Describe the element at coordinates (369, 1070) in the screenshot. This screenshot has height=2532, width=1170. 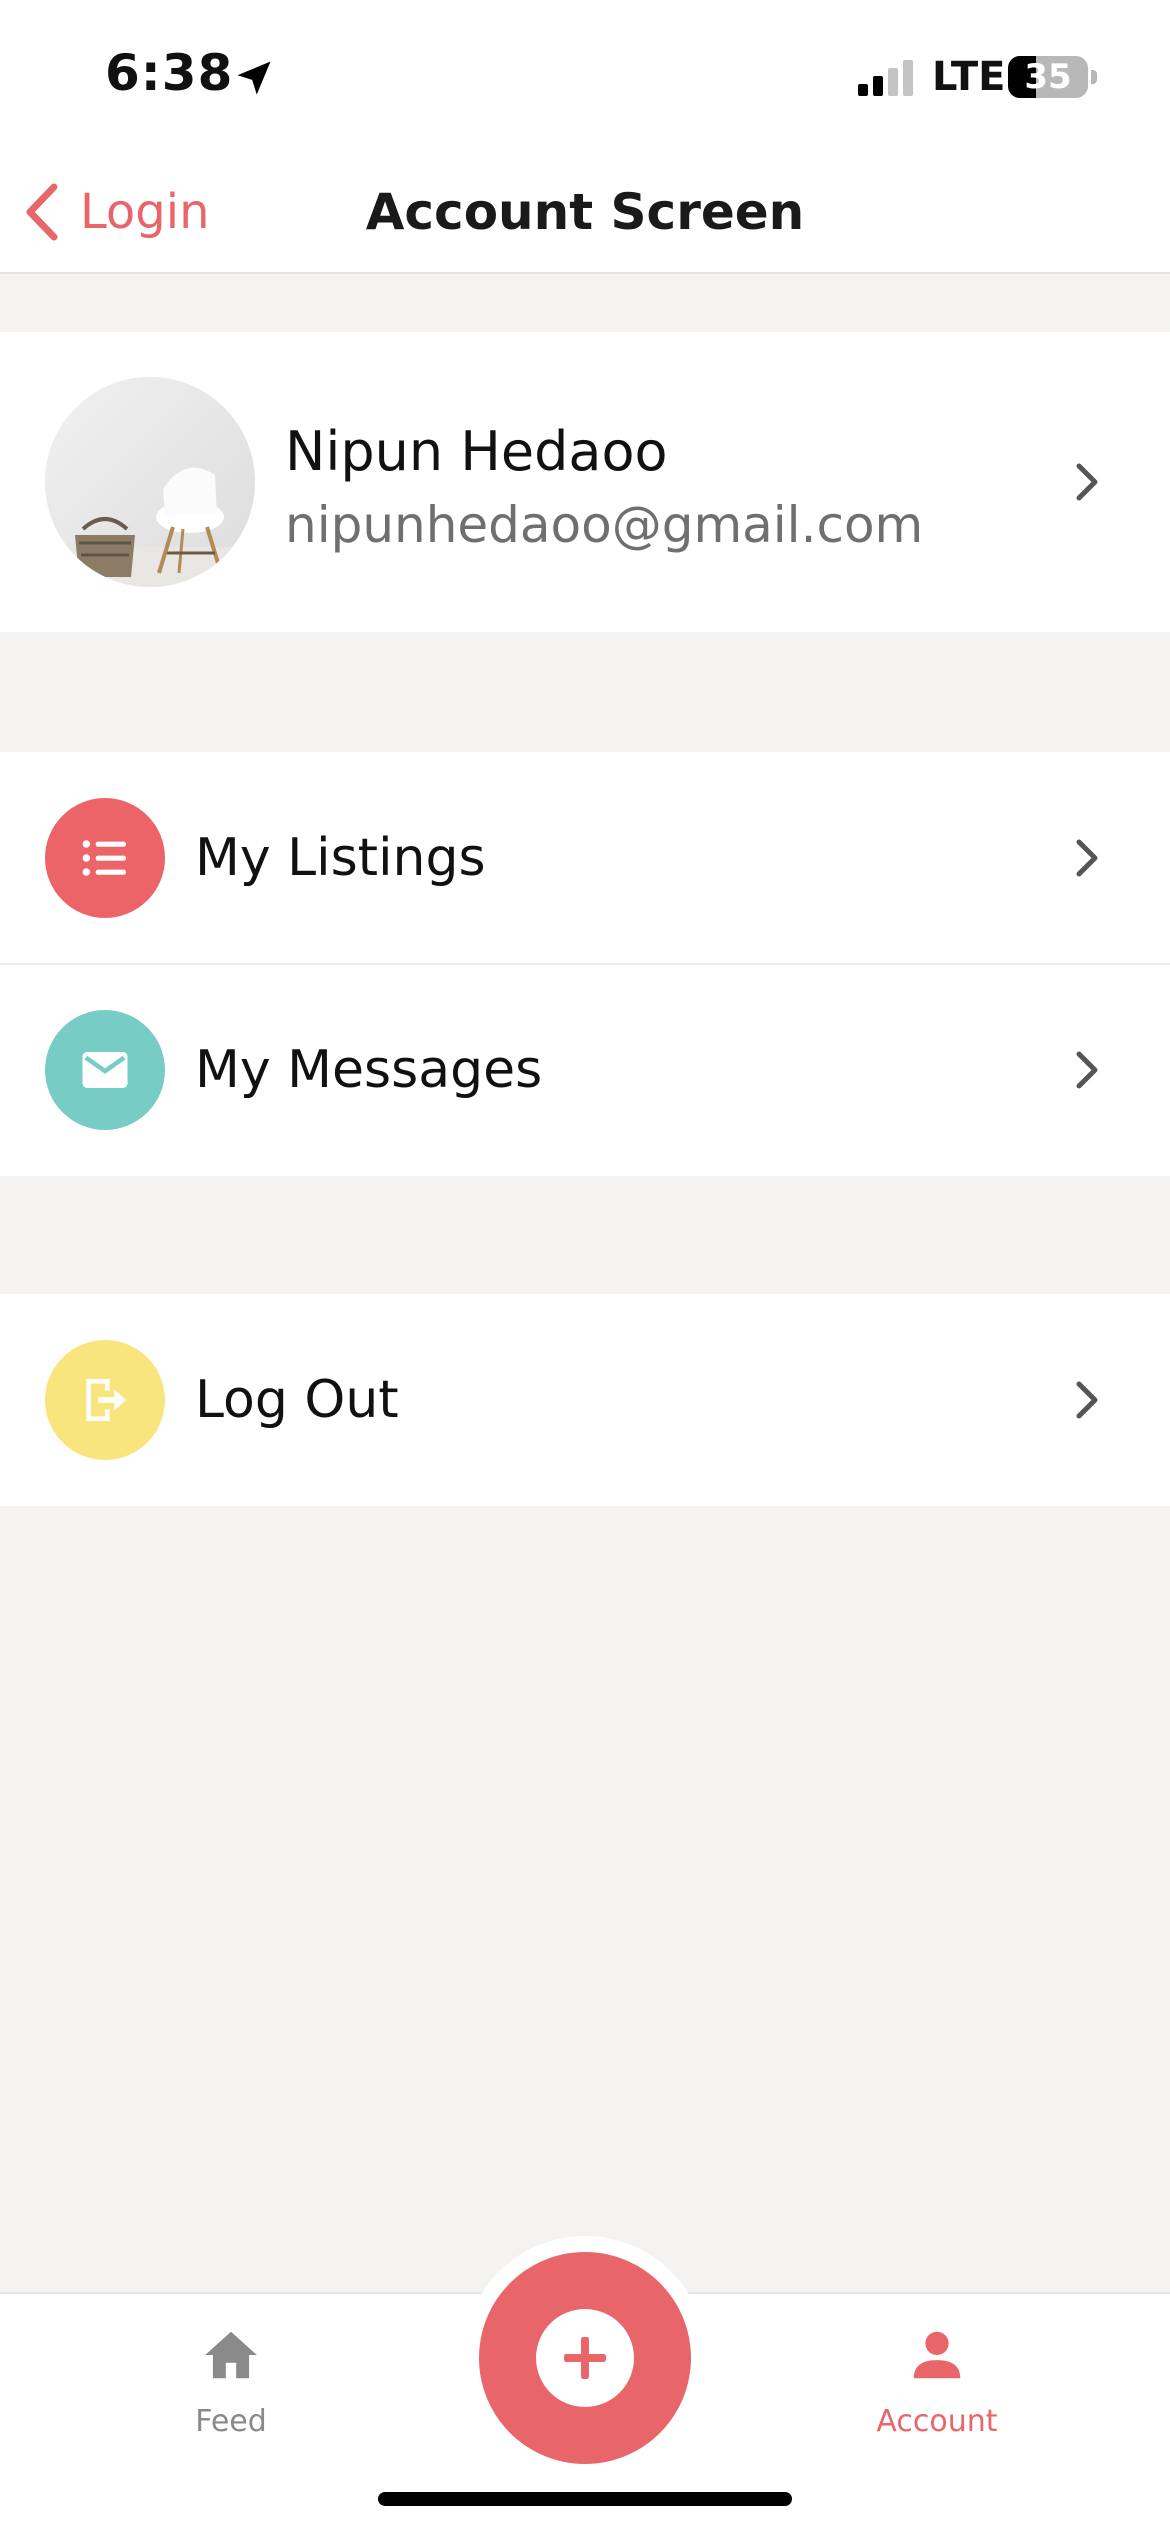
I see `menu-item-label: My Messages` at that location.